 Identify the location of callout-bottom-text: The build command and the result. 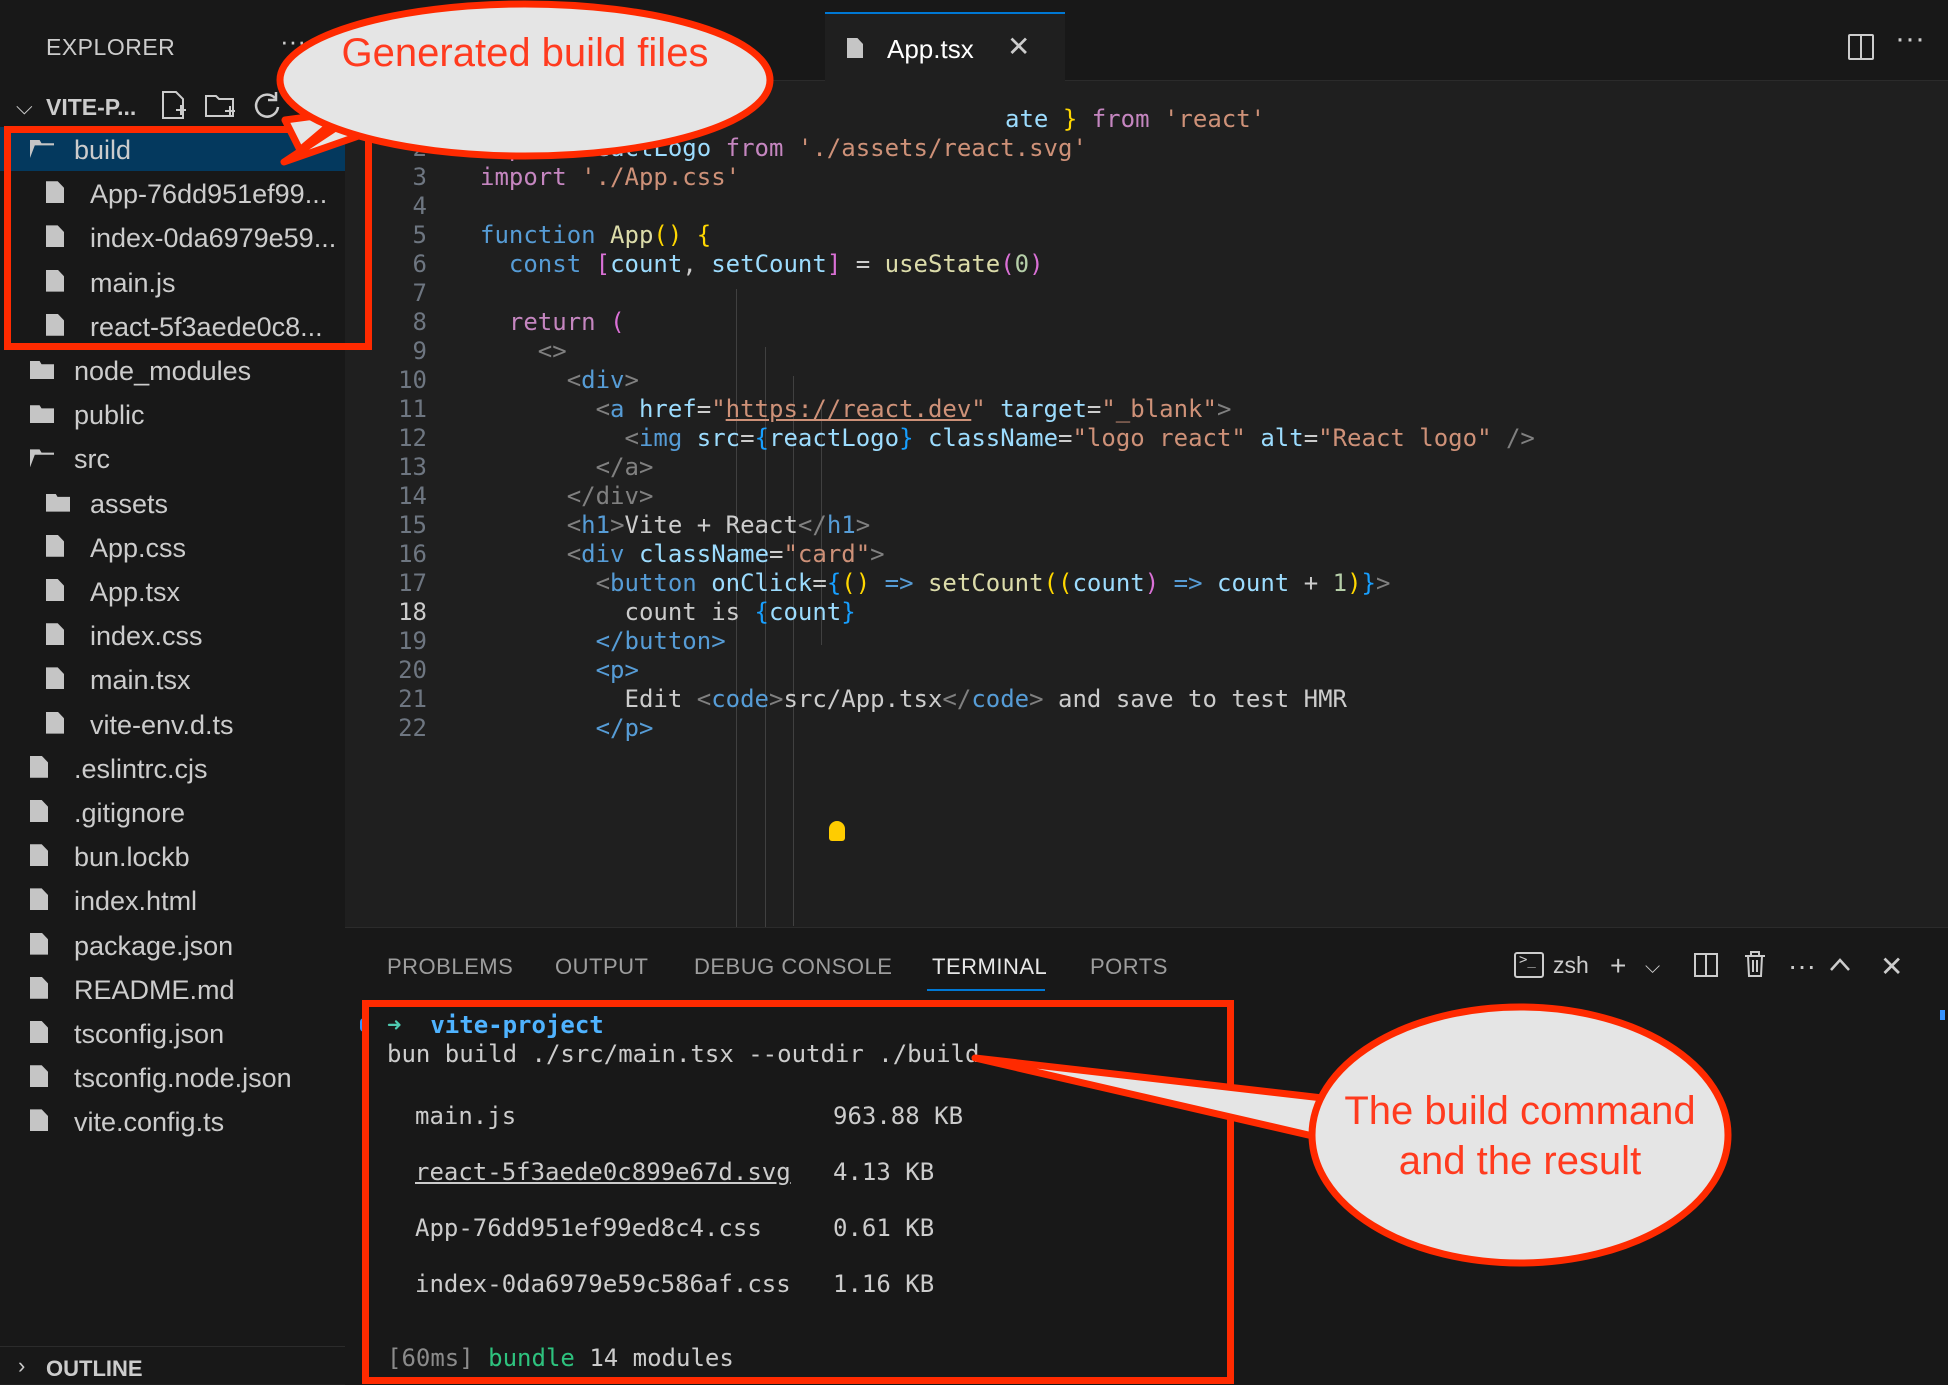
(1520, 1136).